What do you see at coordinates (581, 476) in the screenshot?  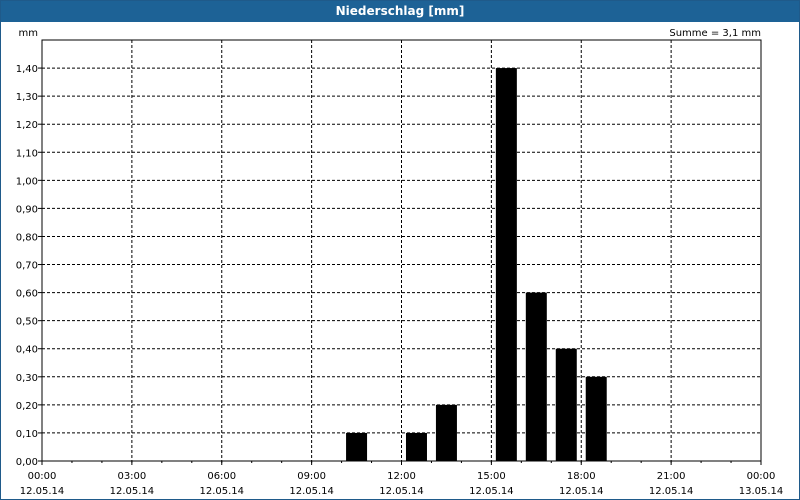 I see `x-tick-time: 18:00` at bounding box center [581, 476].